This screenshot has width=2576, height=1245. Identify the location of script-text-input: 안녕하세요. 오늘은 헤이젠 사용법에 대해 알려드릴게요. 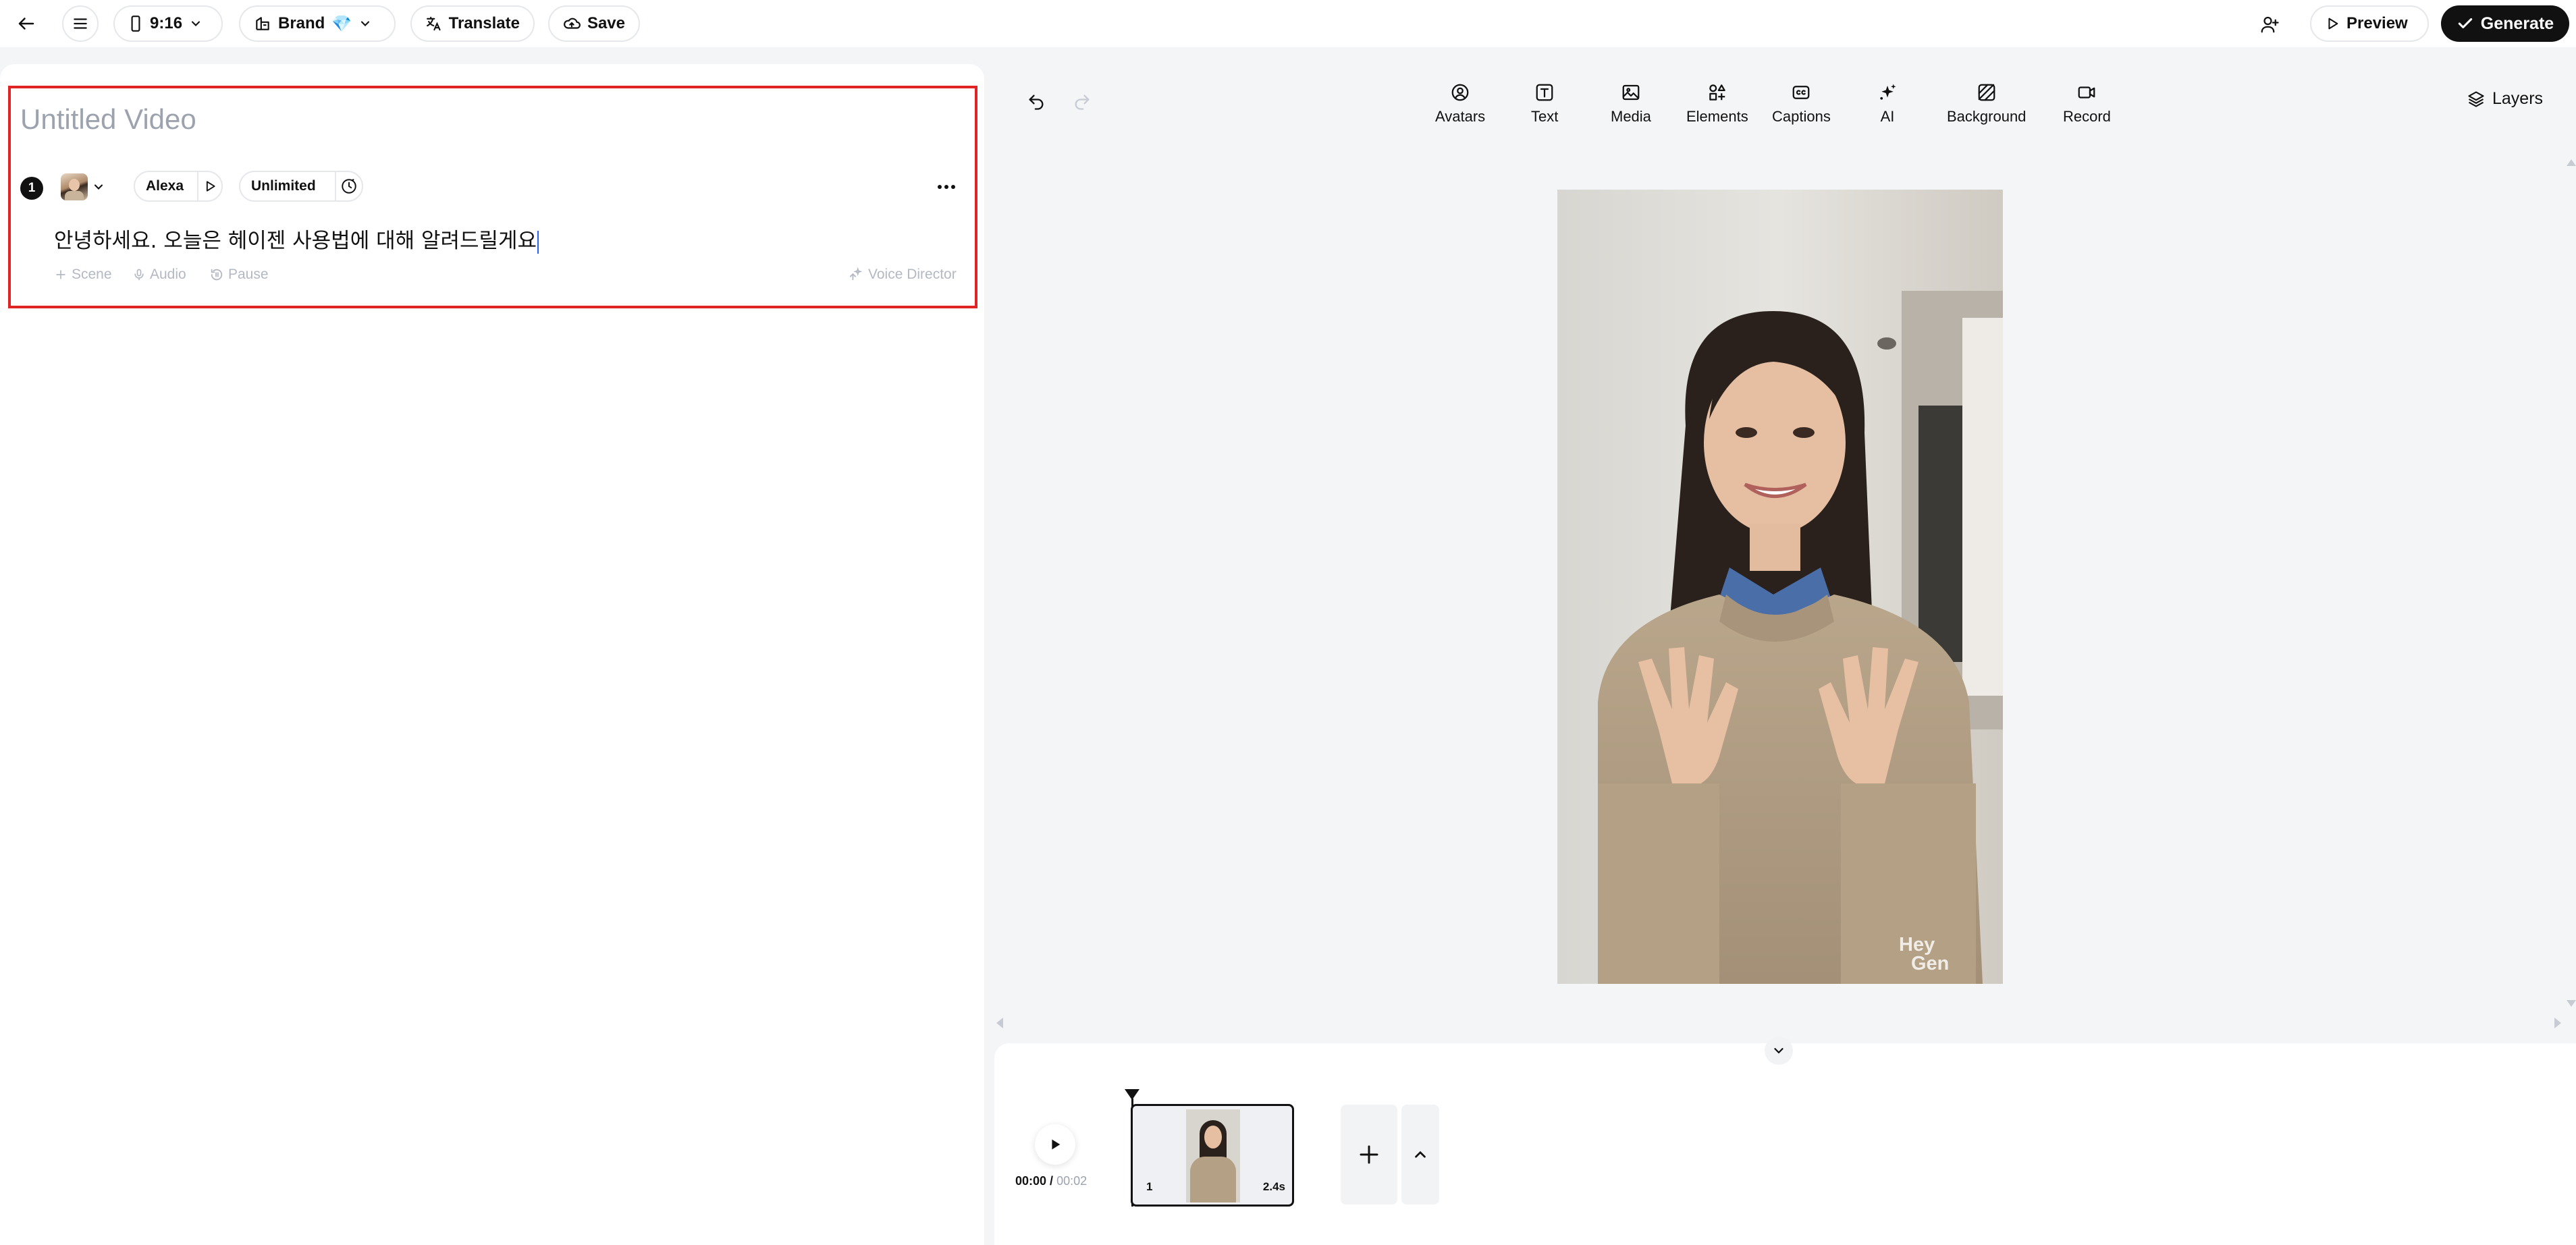
(297, 238).